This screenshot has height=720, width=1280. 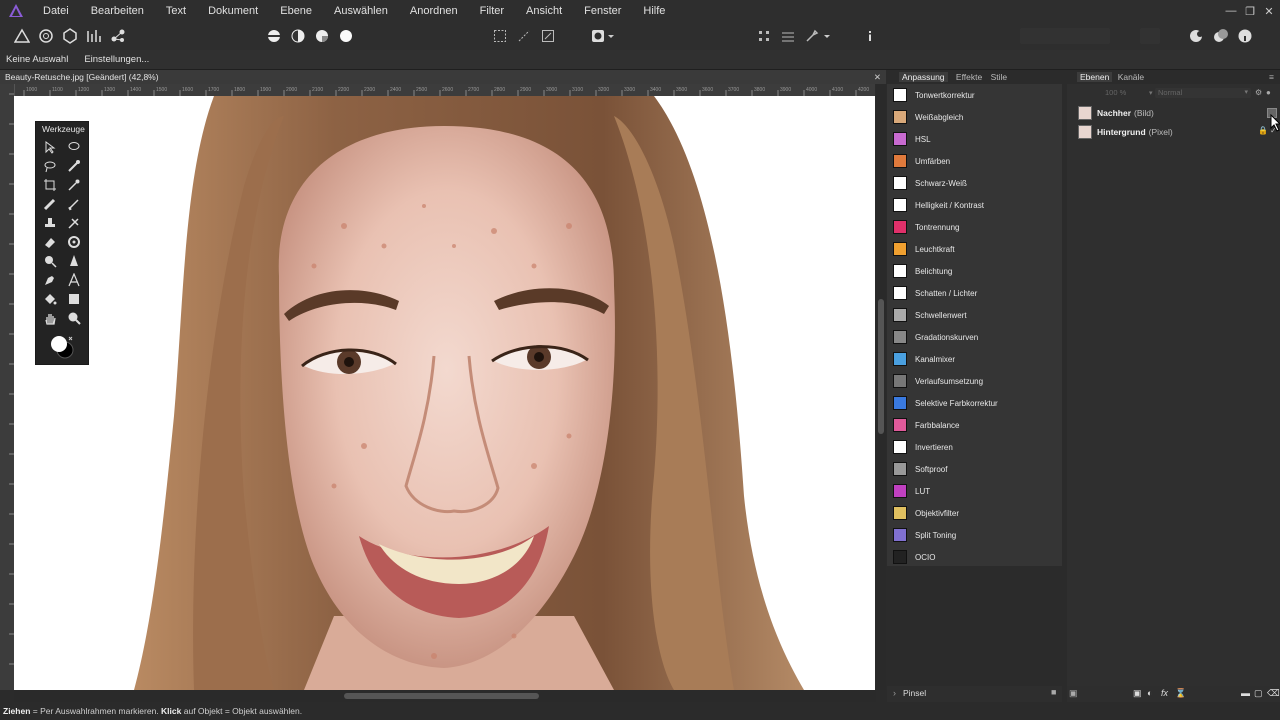 I want to click on move-tool-icon, so click(x=50, y=147).